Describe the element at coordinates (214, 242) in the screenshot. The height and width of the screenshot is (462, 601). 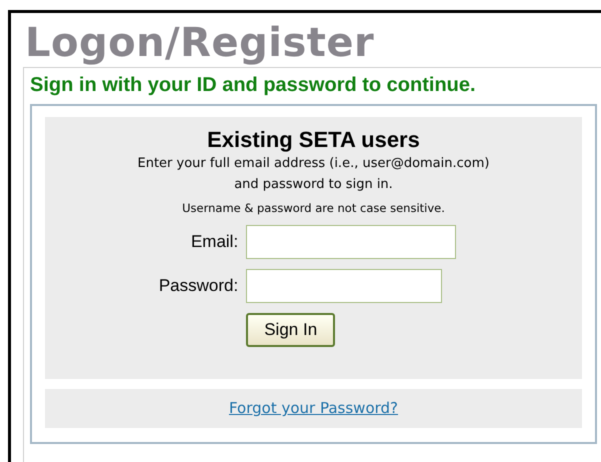
I see `field-label: Email:` at that location.